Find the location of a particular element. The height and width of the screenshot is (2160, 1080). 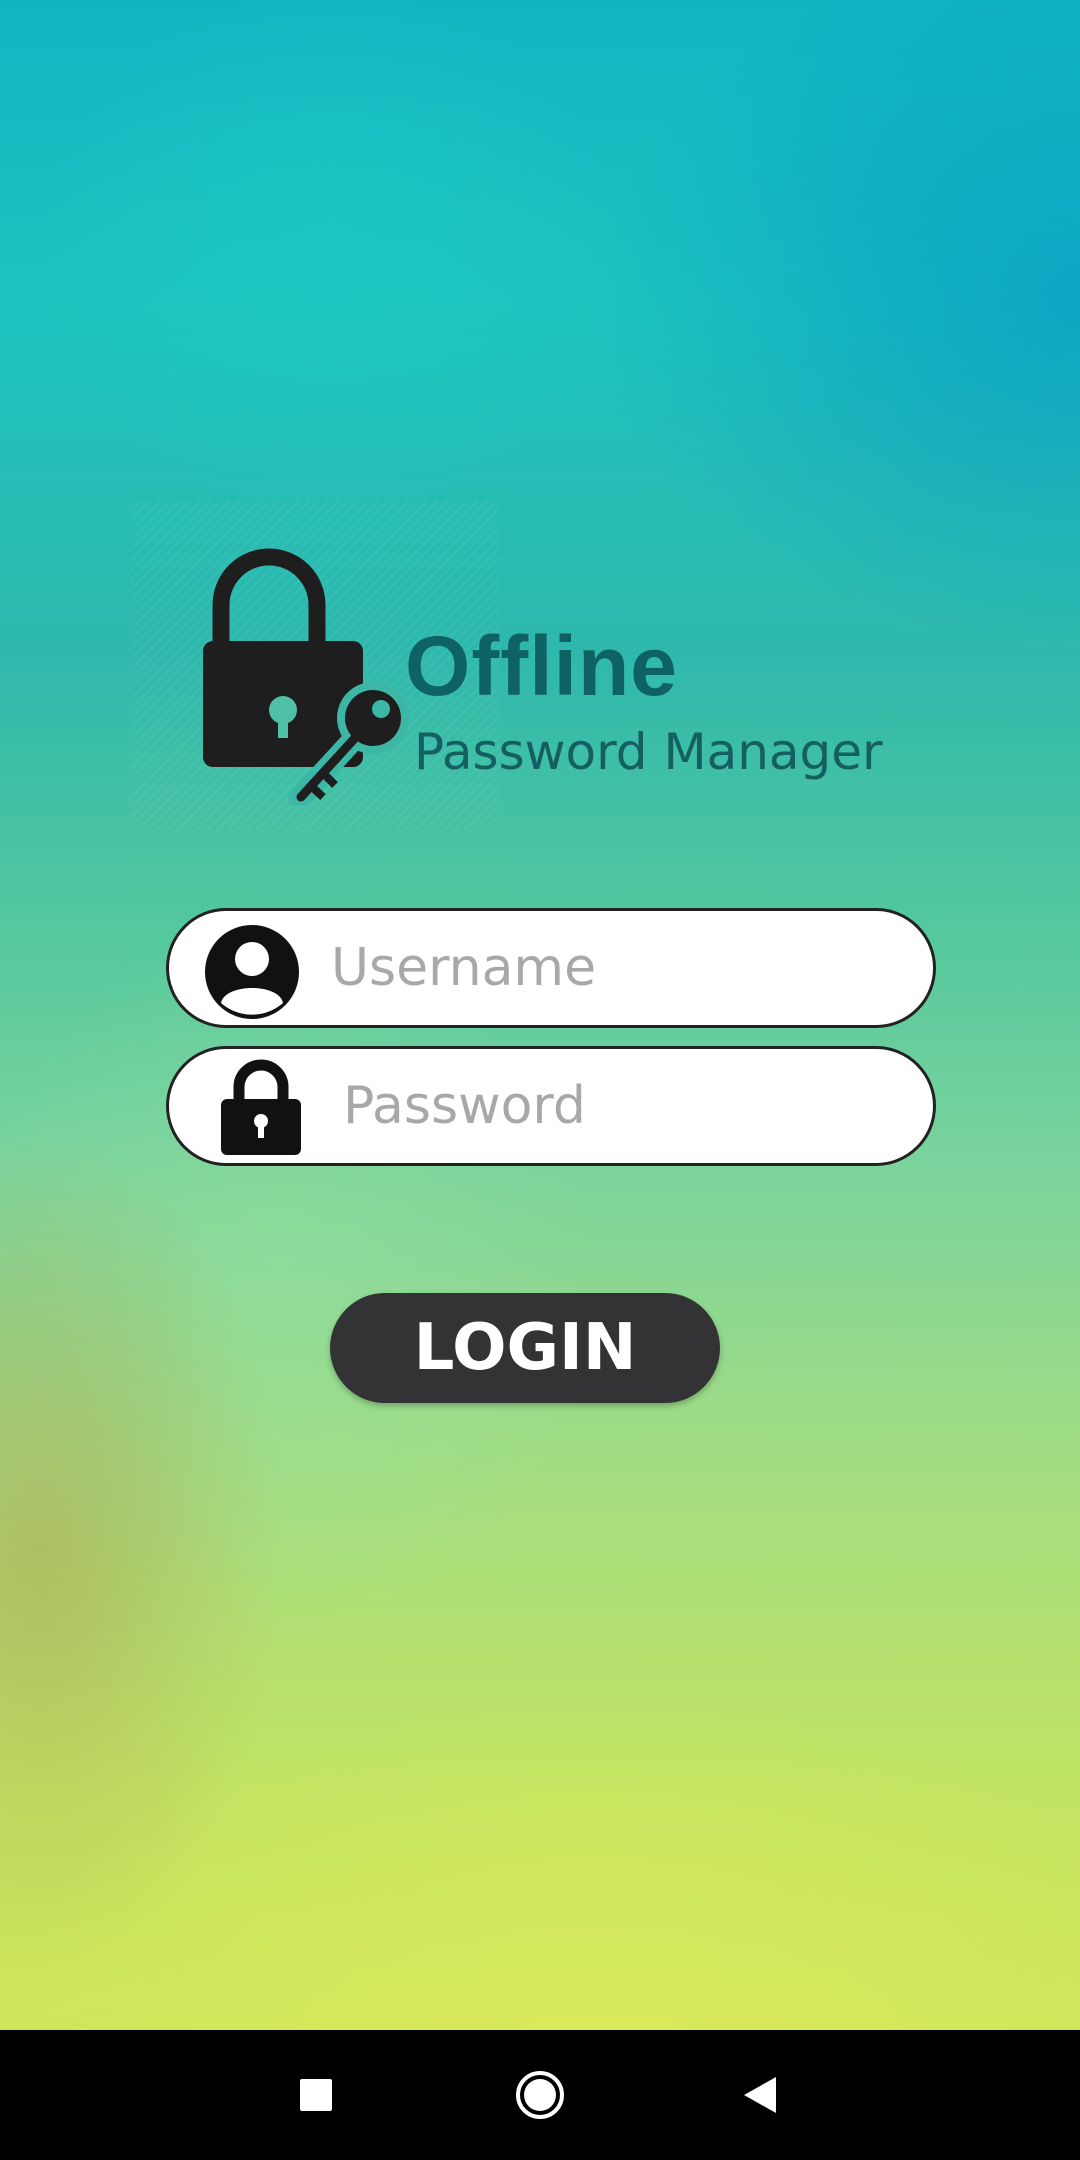

circle-icon is located at coordinates (540, 2095).